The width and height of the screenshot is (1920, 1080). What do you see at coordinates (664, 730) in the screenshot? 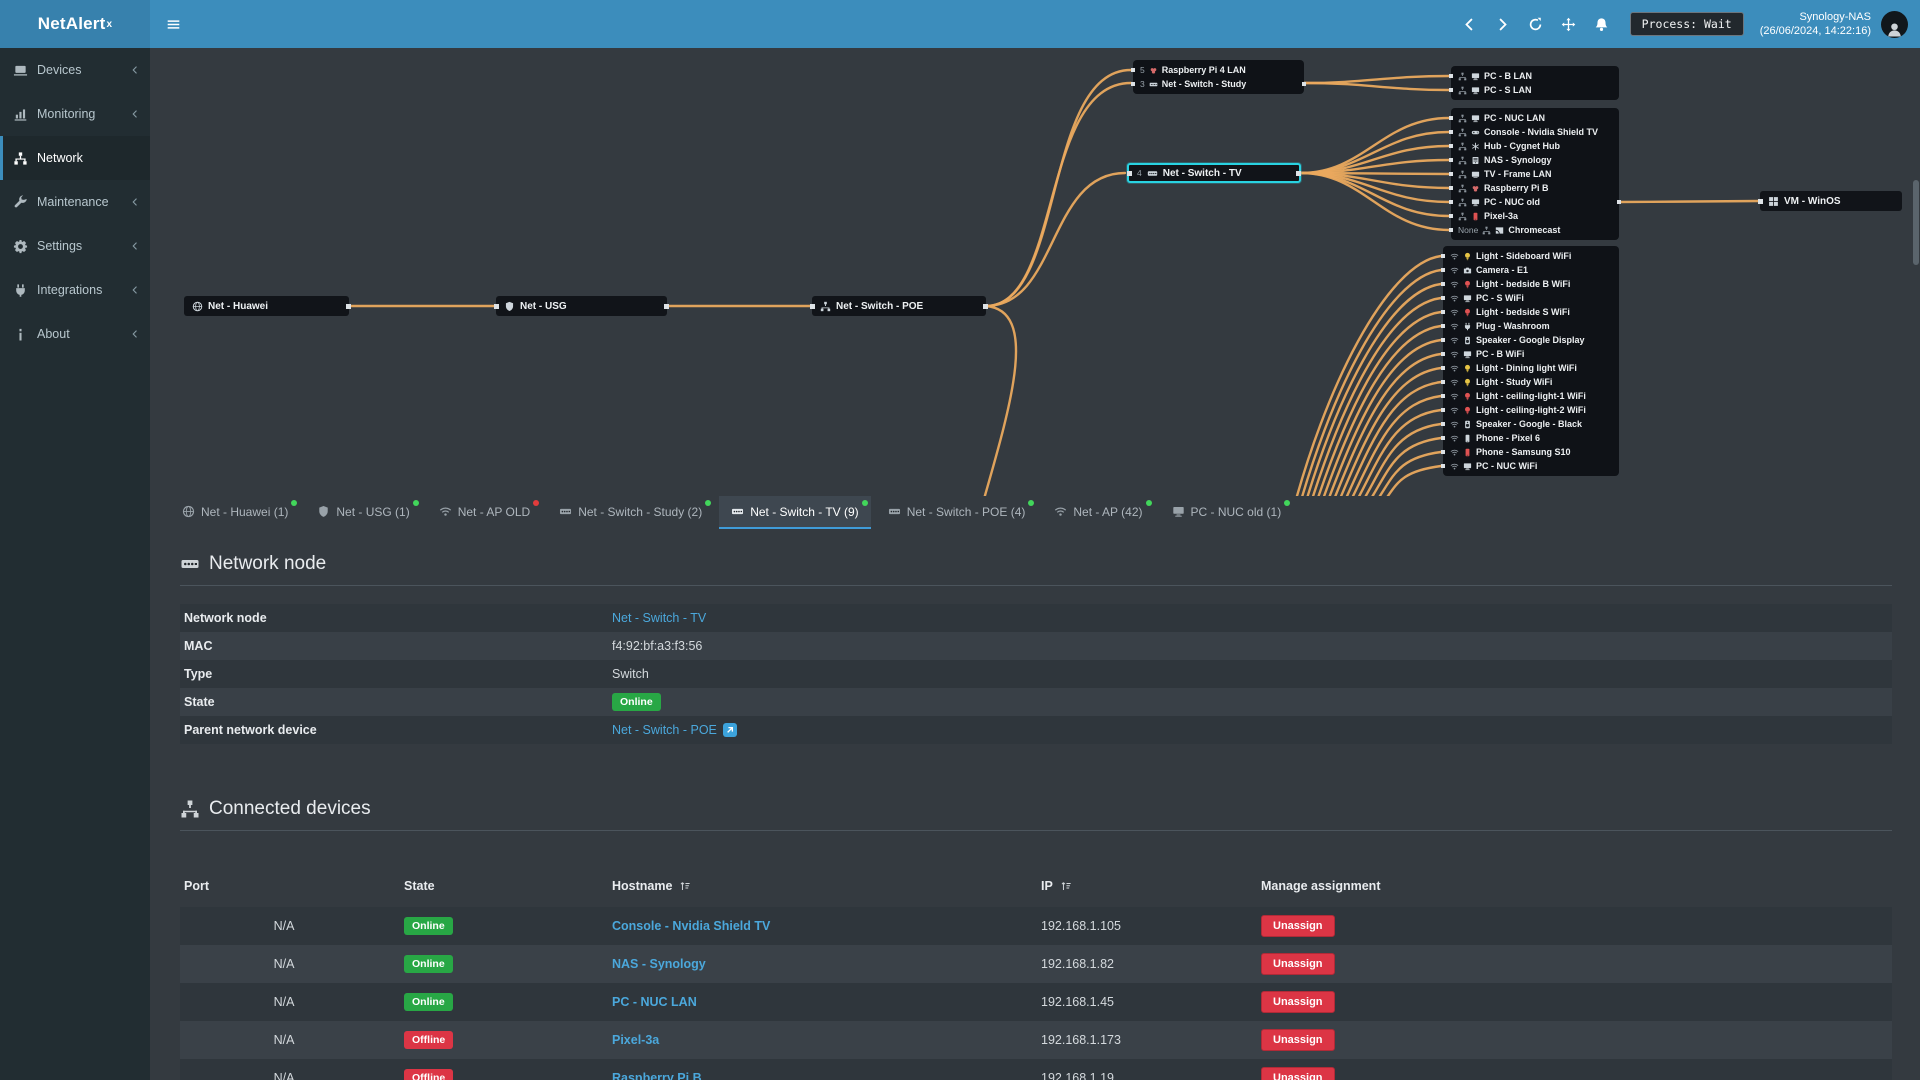
I see `parent-node-link: Net - Switch - POE` at bounding box center [664, 730].